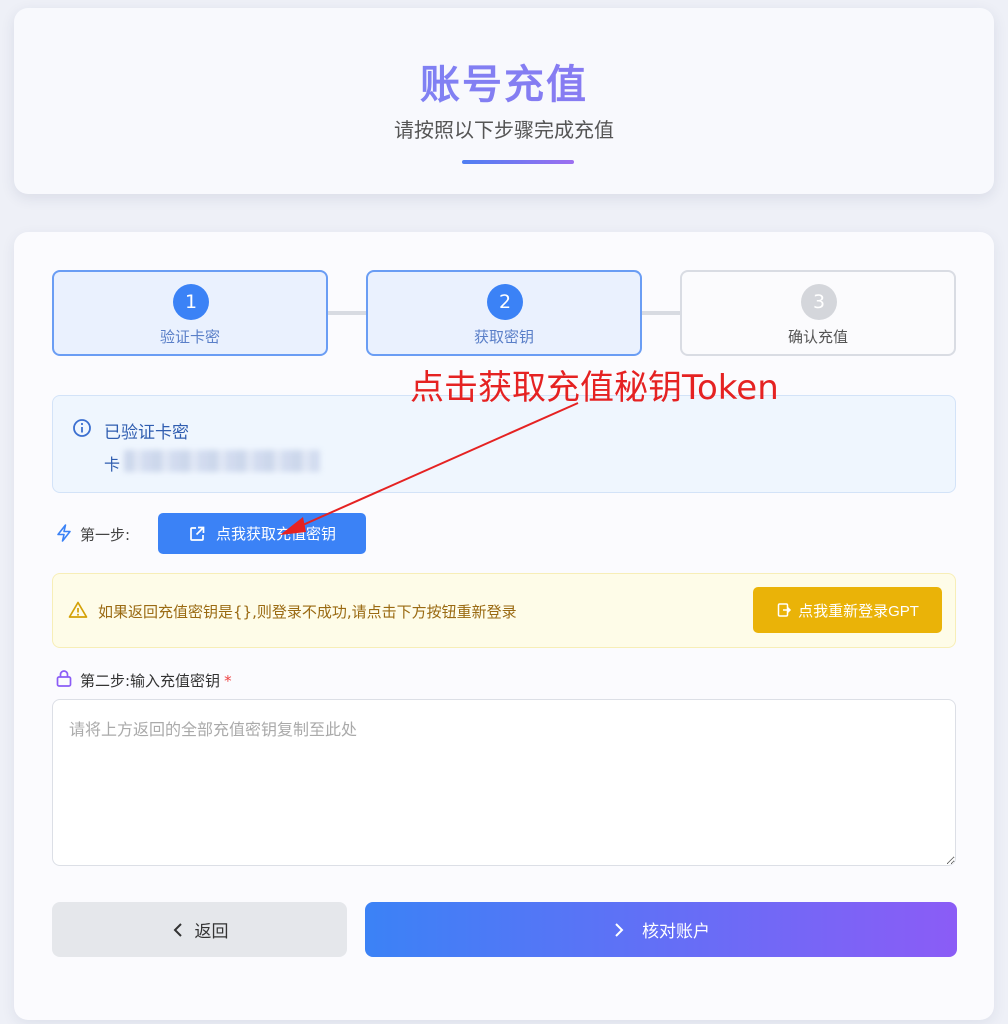 The image size is (1008, 1024). What do you see at coordinates (429, 468) in the screenshot?
I see `annotation-arrow` at bounding box center [429, 468].